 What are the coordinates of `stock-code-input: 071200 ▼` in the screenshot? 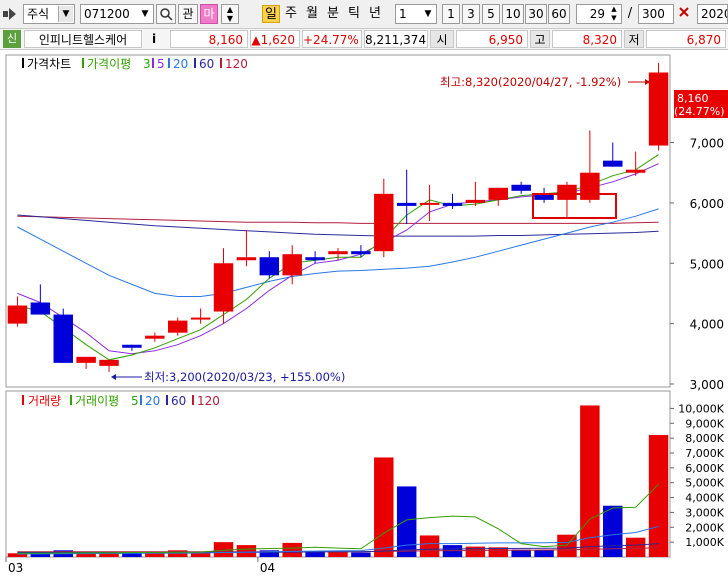 It's located at (117, 14).